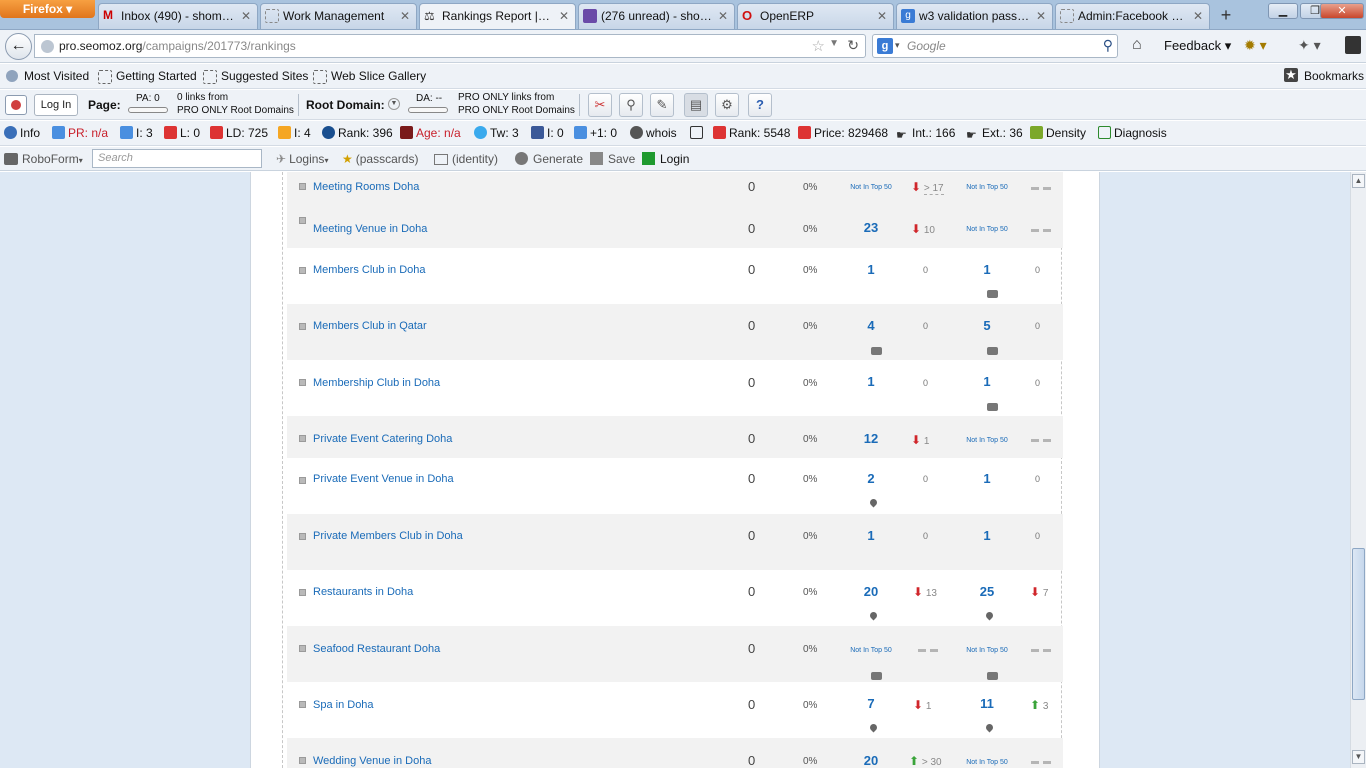  I want to click on google-icon: g, so click(885, 46).